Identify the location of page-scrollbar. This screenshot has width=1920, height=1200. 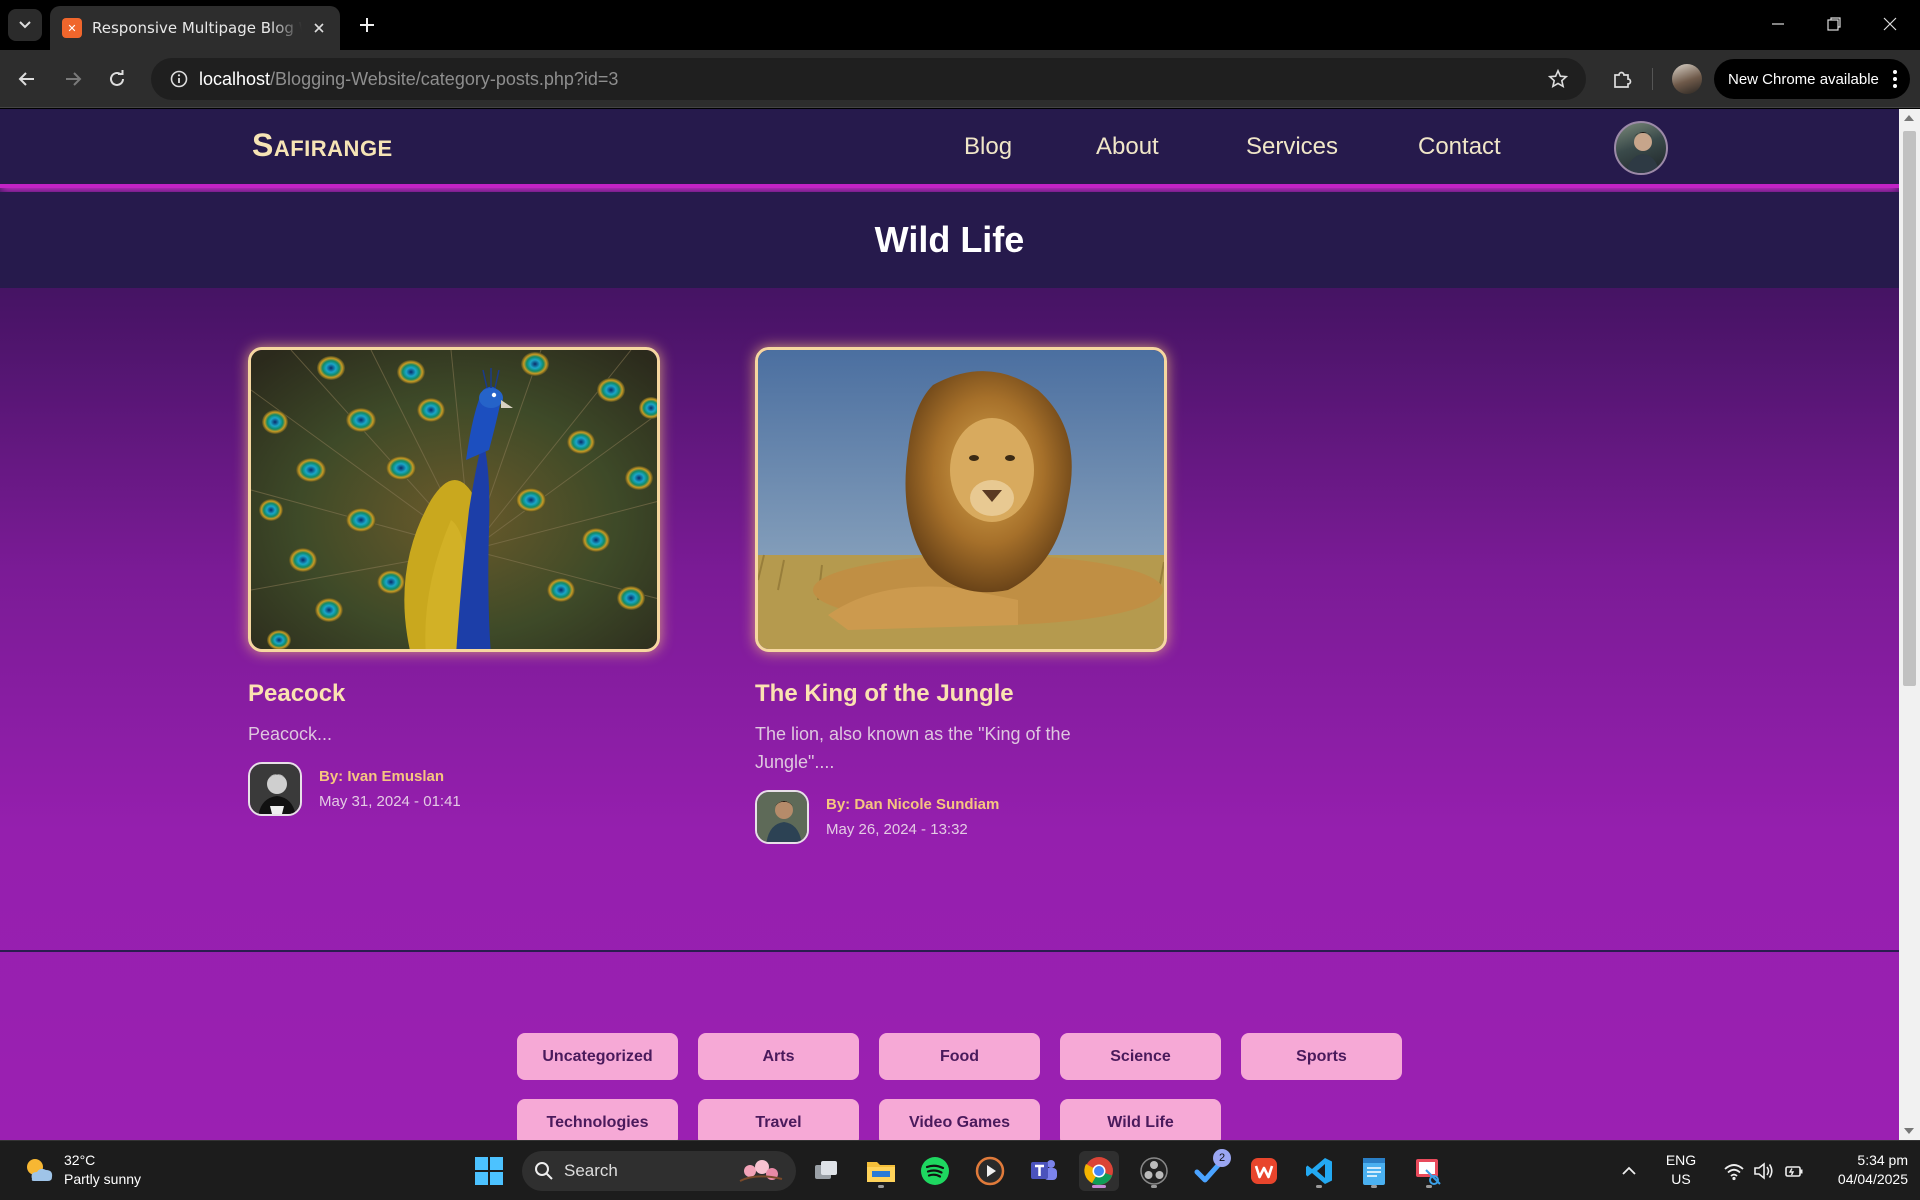
(1909, 624).